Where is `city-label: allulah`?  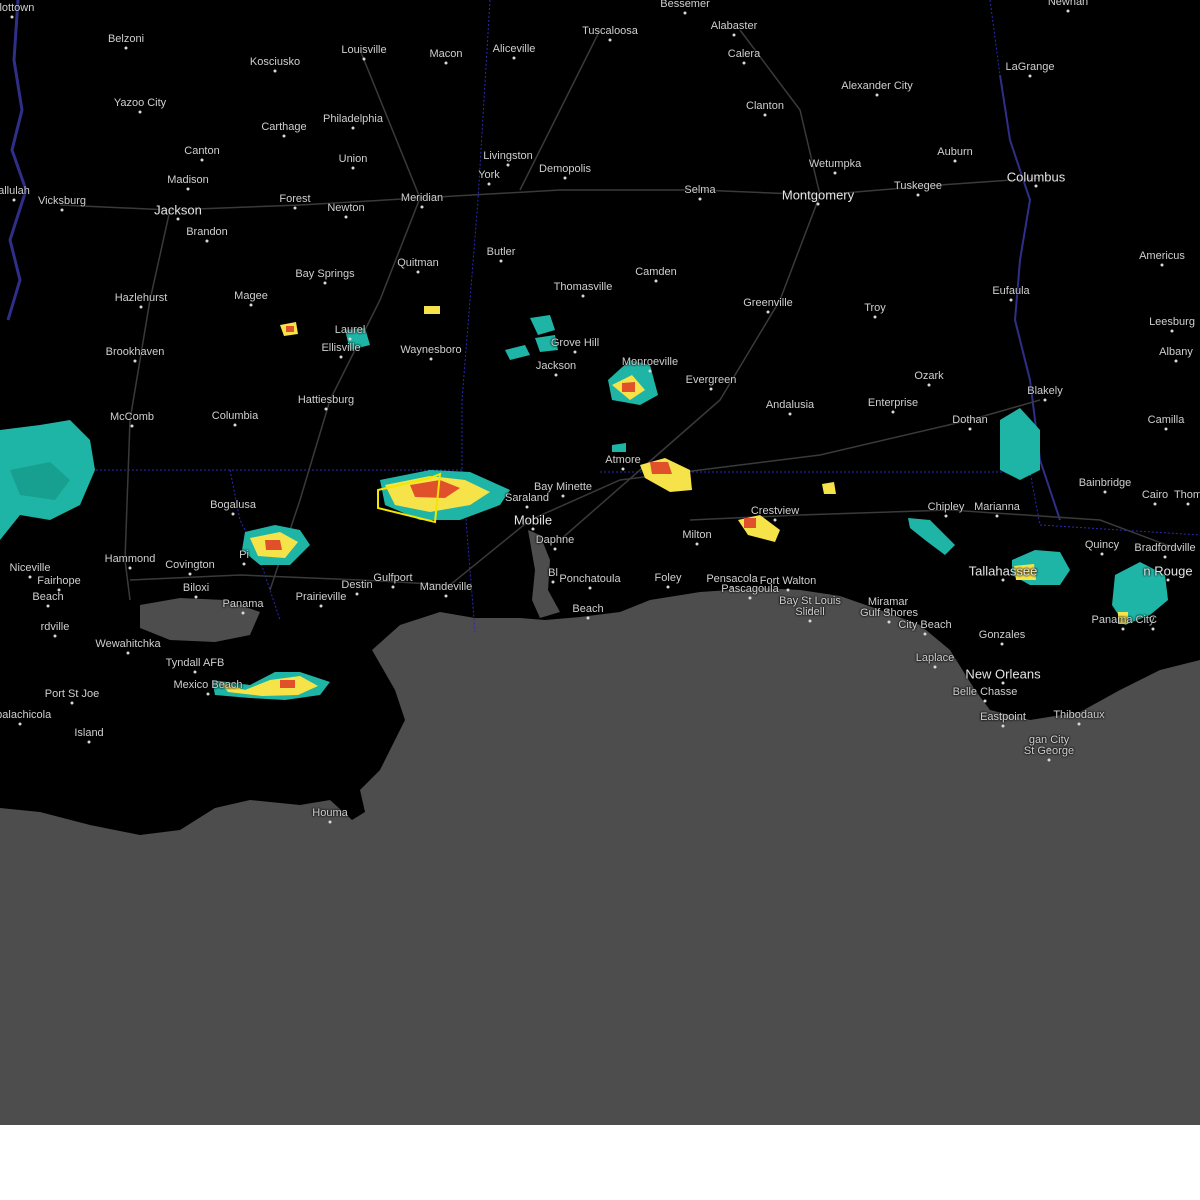 city-label: allulah is located at coordinates (15, 191).